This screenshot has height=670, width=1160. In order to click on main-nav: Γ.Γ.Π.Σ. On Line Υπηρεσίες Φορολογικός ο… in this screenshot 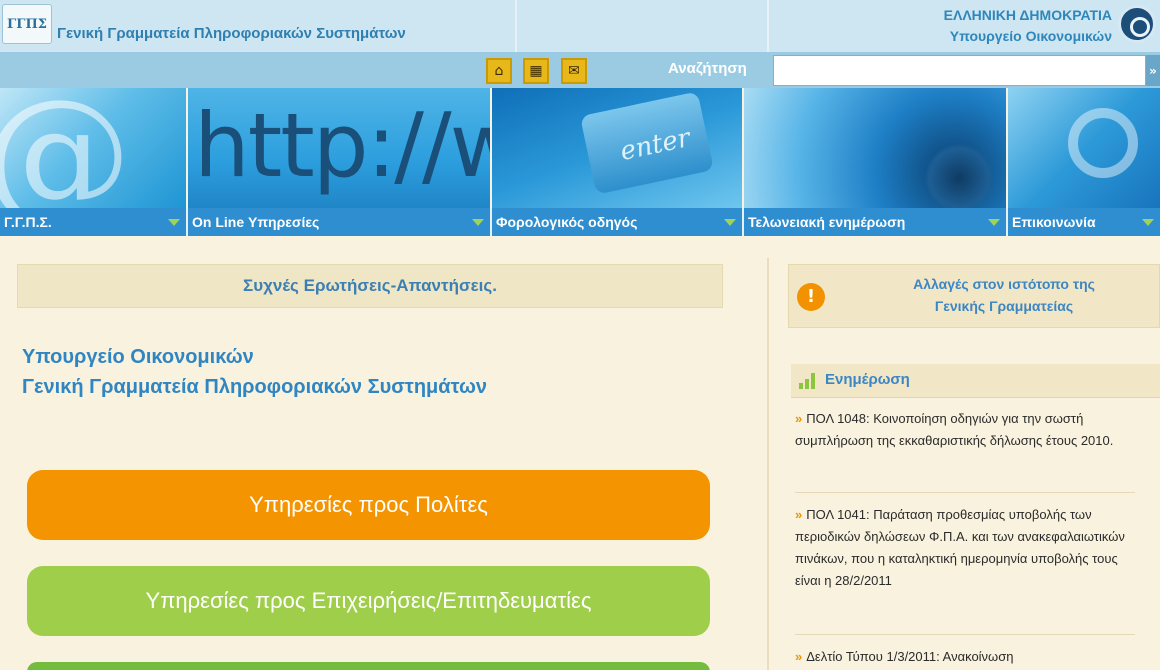, I will do `click(580, 222)`.